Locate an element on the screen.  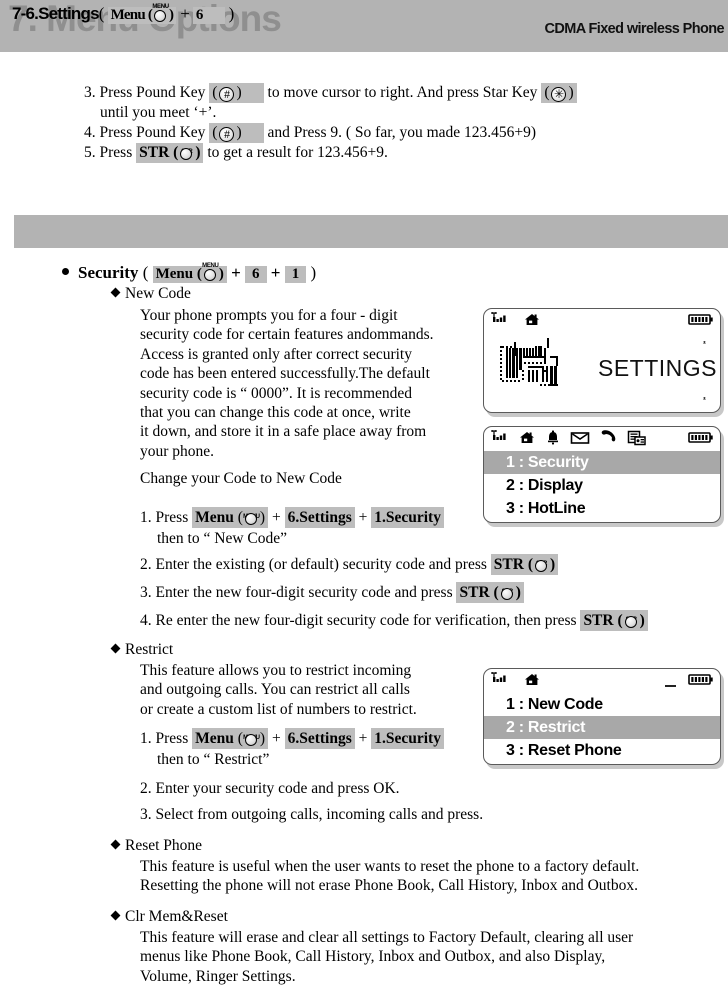
lcd-settings-screen: SETTINGS ᵜ ᵜ is located at coordinates (602, 360).